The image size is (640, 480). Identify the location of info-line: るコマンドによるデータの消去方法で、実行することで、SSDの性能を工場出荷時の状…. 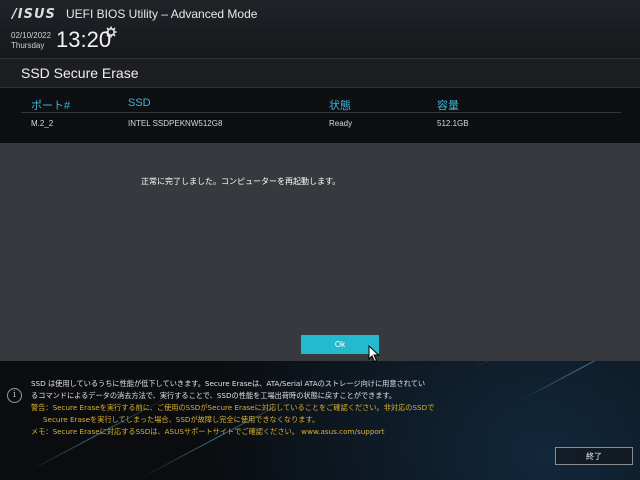
(214, 395).